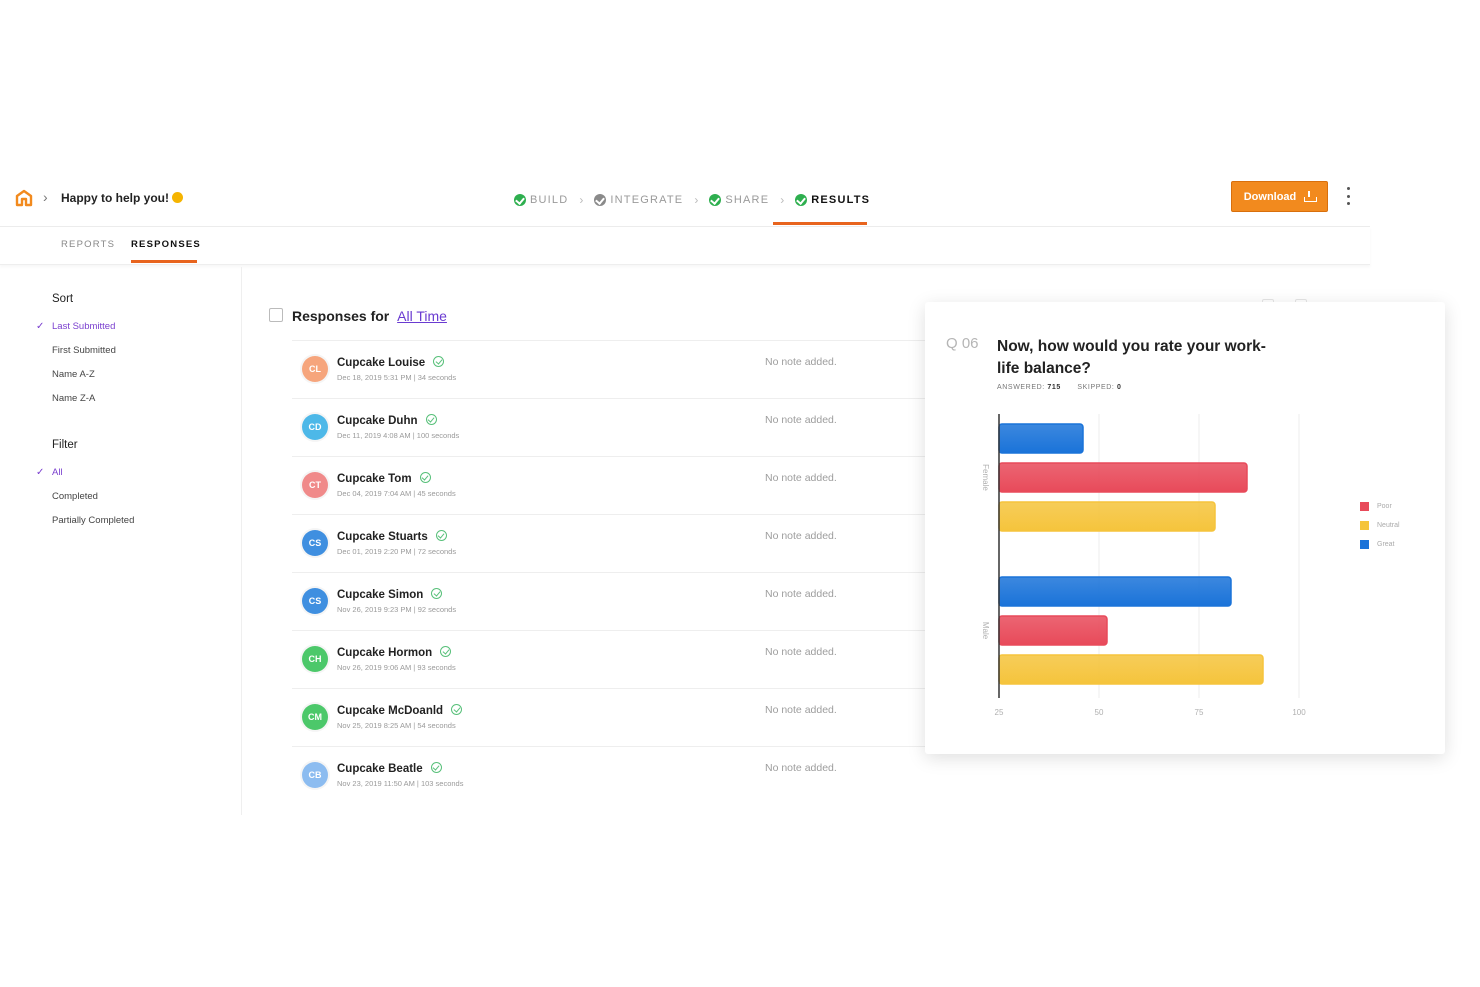  Describe the element at coordinates (115, 198) in the screenshot. I see `breadcrumb-title-text: Happy to help you!` at that location.